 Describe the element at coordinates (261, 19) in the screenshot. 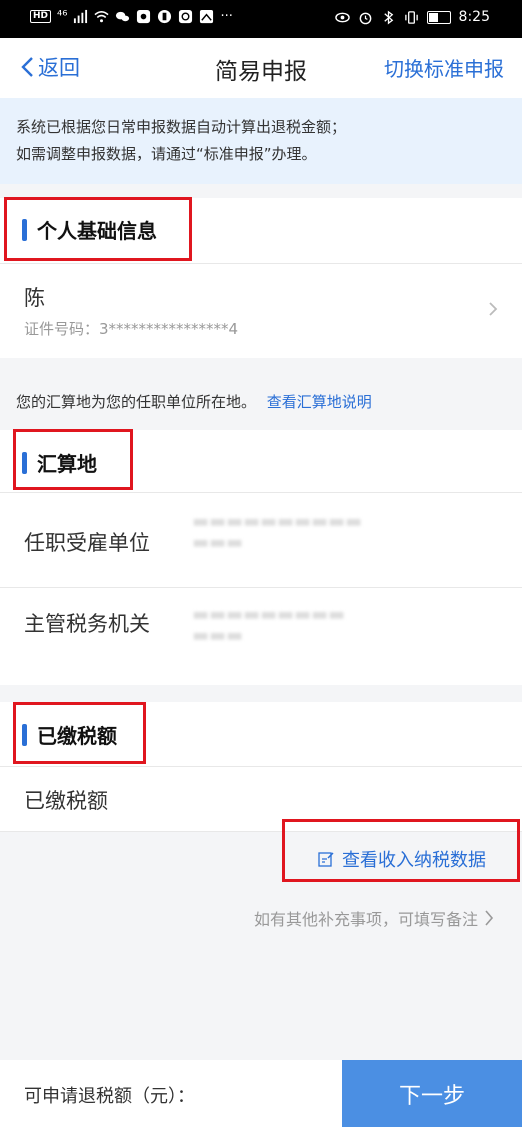

I see `status-bar: HD ⁴⁶ ··· 8:25` at that location.